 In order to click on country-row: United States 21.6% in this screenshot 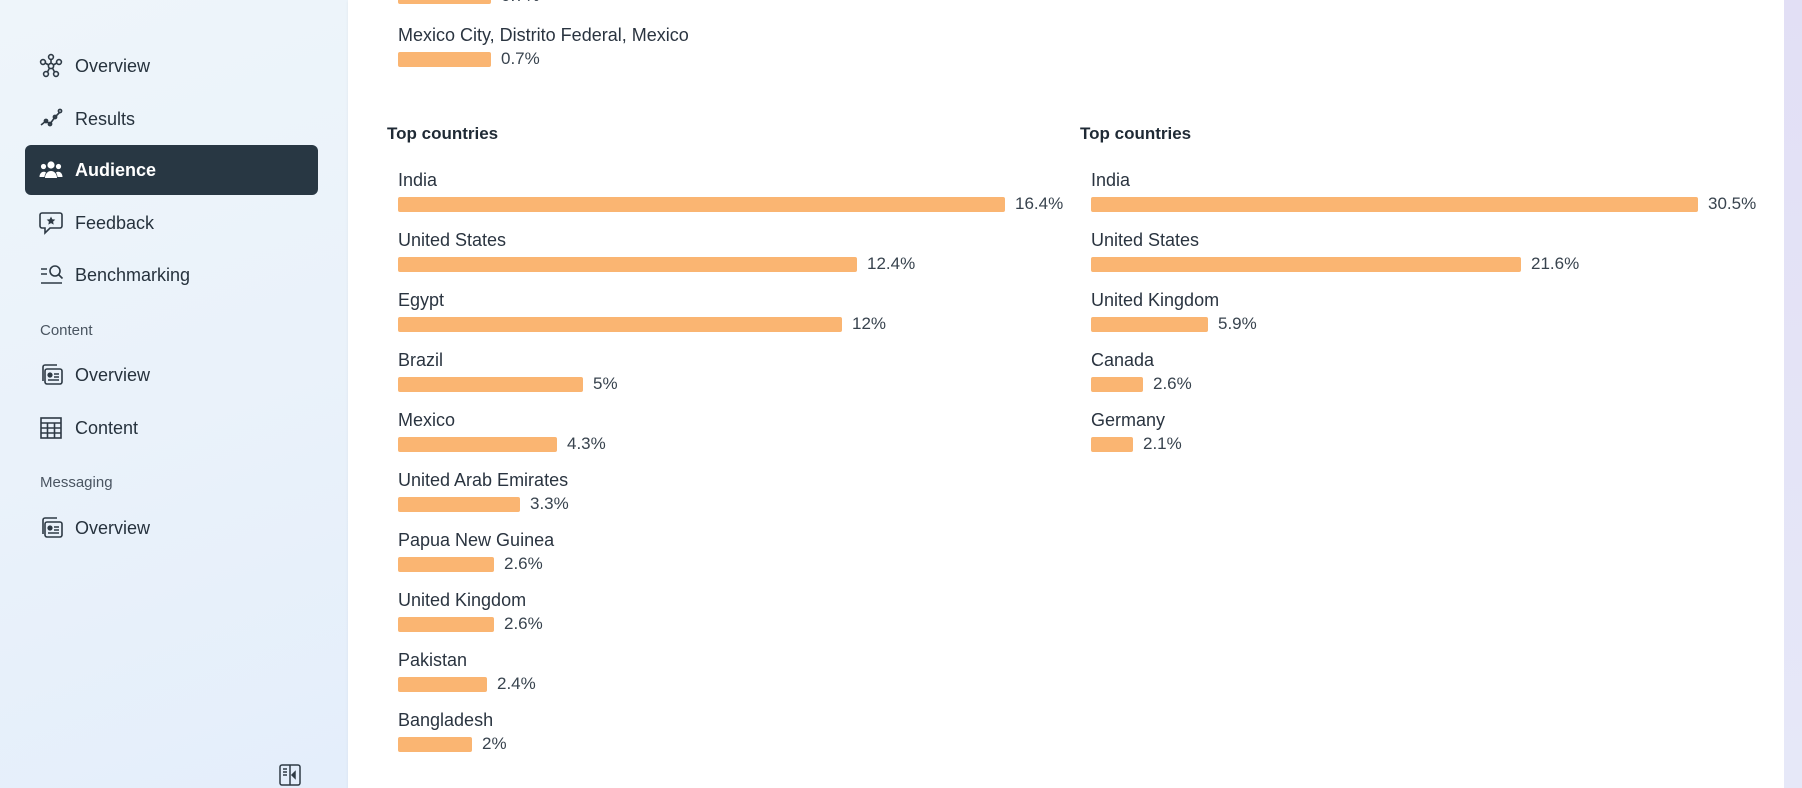, I will do `click(1335, 252)`.